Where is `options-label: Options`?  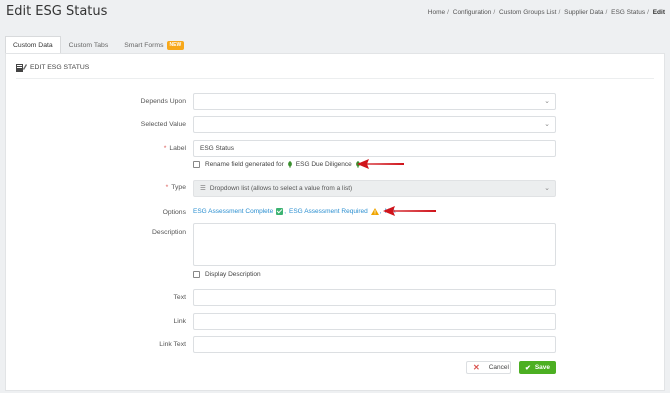
options-label: Options is located at coordinates (141, 212).